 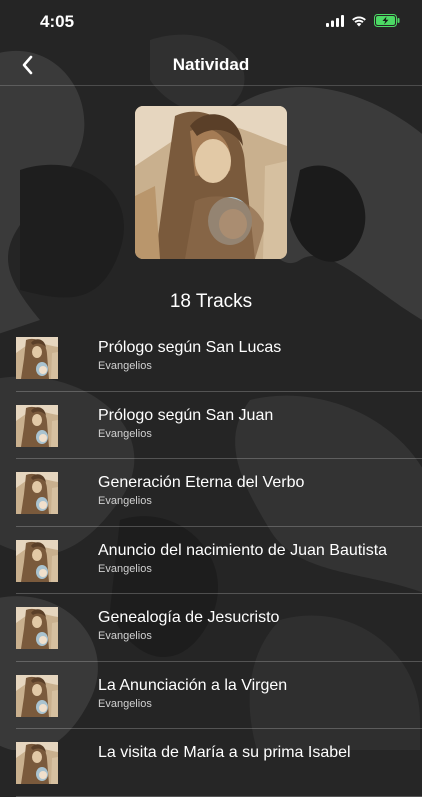 I want to click on track-row: La visita de María a su prima Isabel, so click(x=211, y=763).